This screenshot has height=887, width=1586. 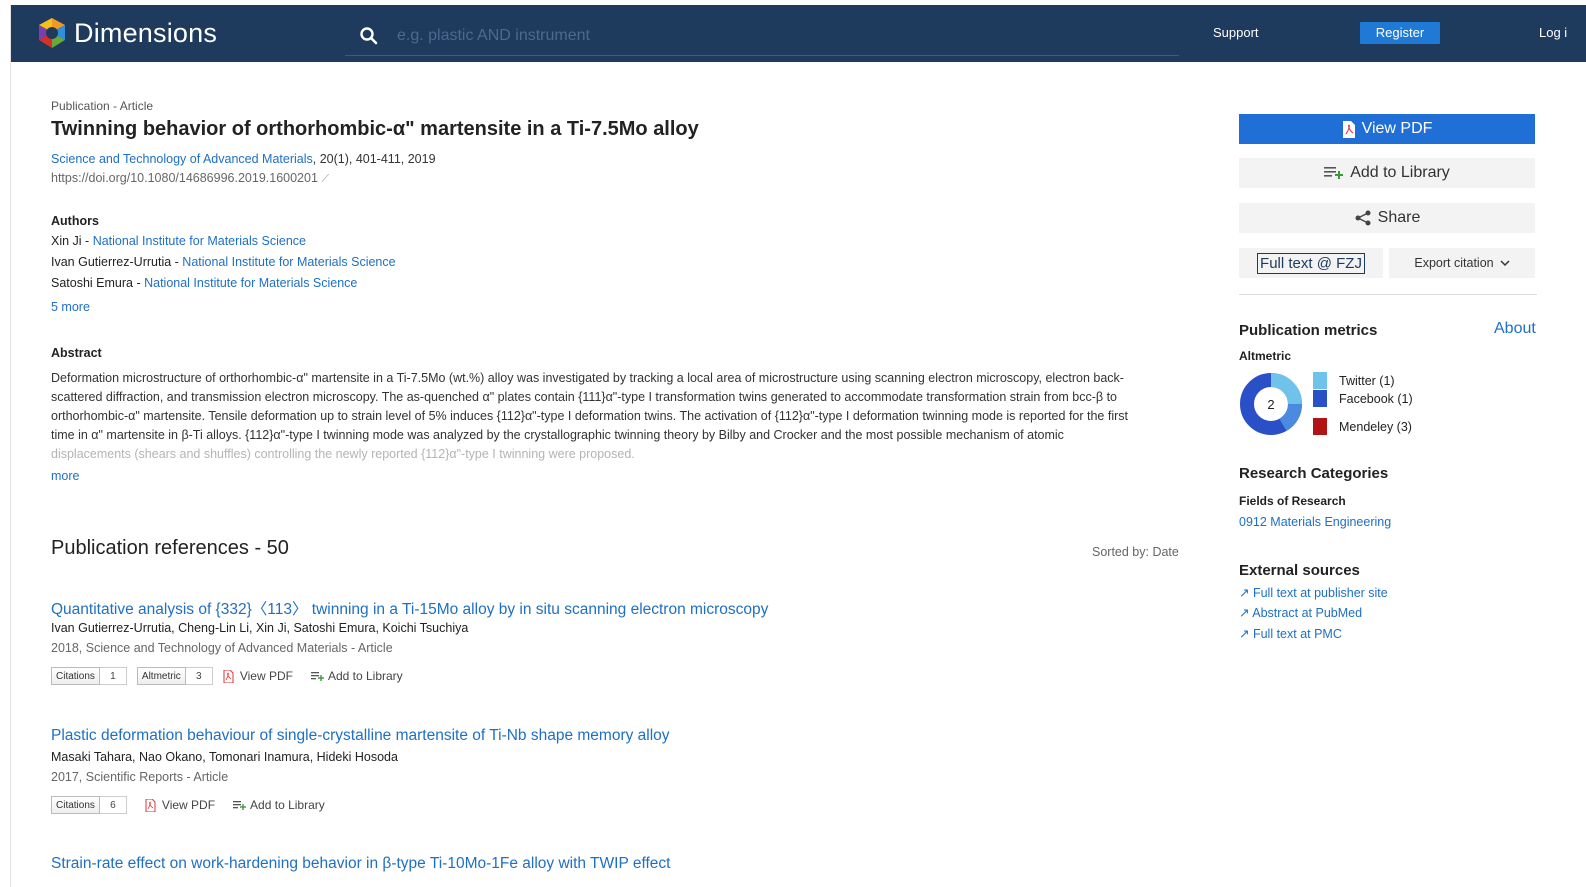 I want to click on external-link-publisher: ↗ Full text at publisher site, so click(x=1313, y=592).